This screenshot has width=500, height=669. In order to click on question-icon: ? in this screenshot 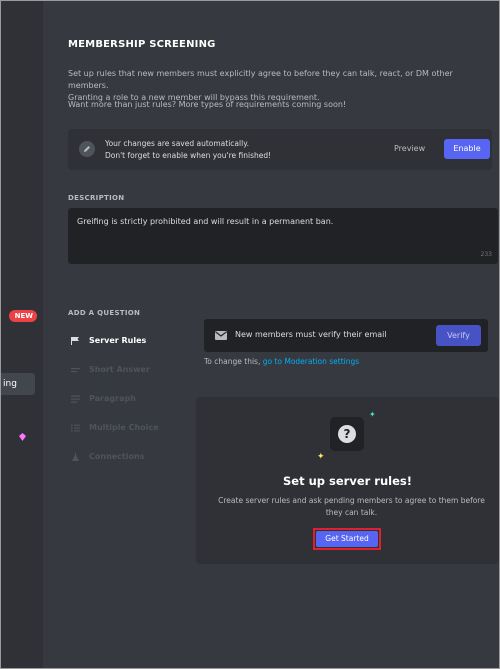, I will do `click(347, 434)`.